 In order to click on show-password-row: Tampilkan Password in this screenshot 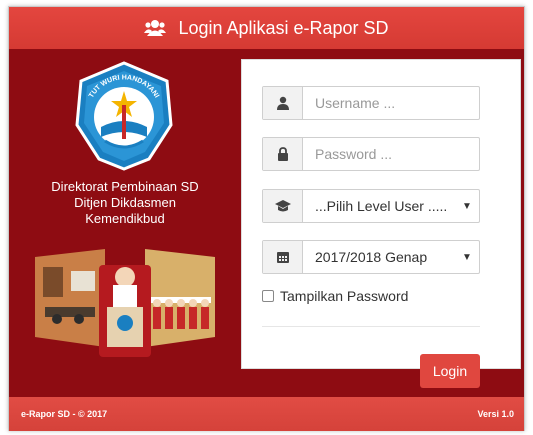, I will do `click(335, 296)`.